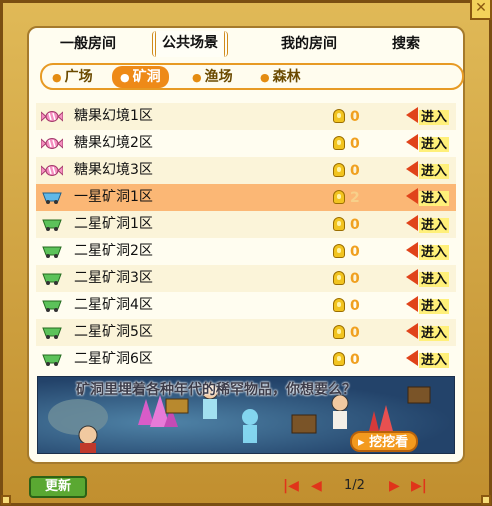 The height and width of the screenshot is (506, 492). Describe the element at coordinates (113, 359) in the screenshot. I see `room-name: 二星矿洞6区` at that location.